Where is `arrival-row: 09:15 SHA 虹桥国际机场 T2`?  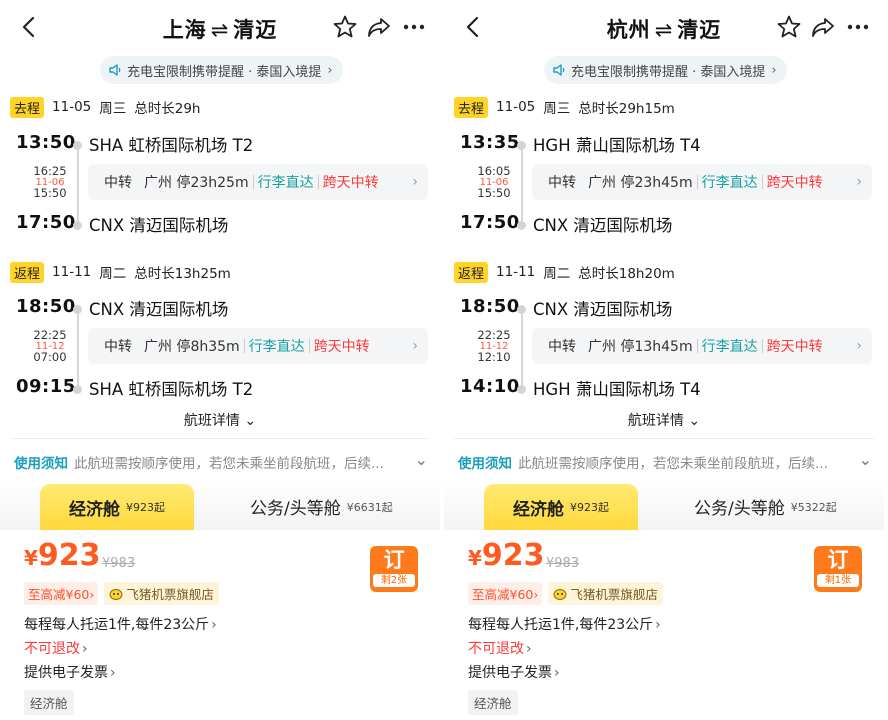 arrival-row: 09:15 SHA 虹桥国际机场 T2 is located at coordinates (220, 390).